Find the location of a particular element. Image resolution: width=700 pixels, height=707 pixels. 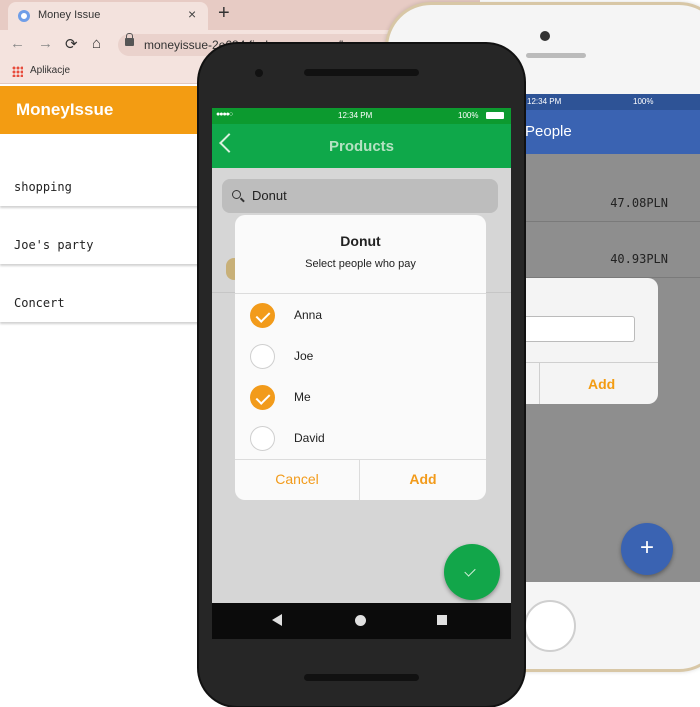

plus-icon: + is located at coordinates (646, 547).